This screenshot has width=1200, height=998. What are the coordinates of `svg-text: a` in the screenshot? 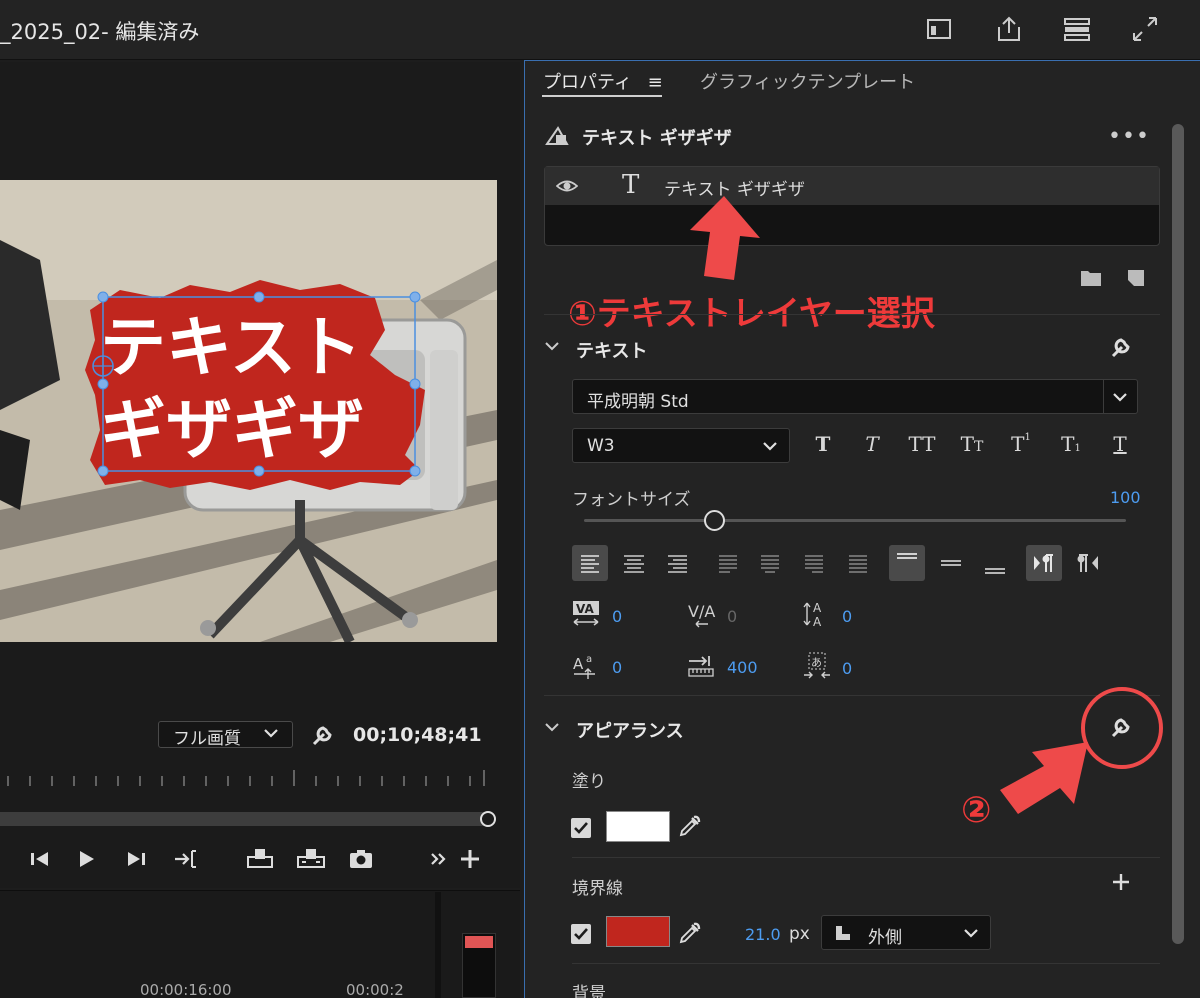 It's located at (589, 659).